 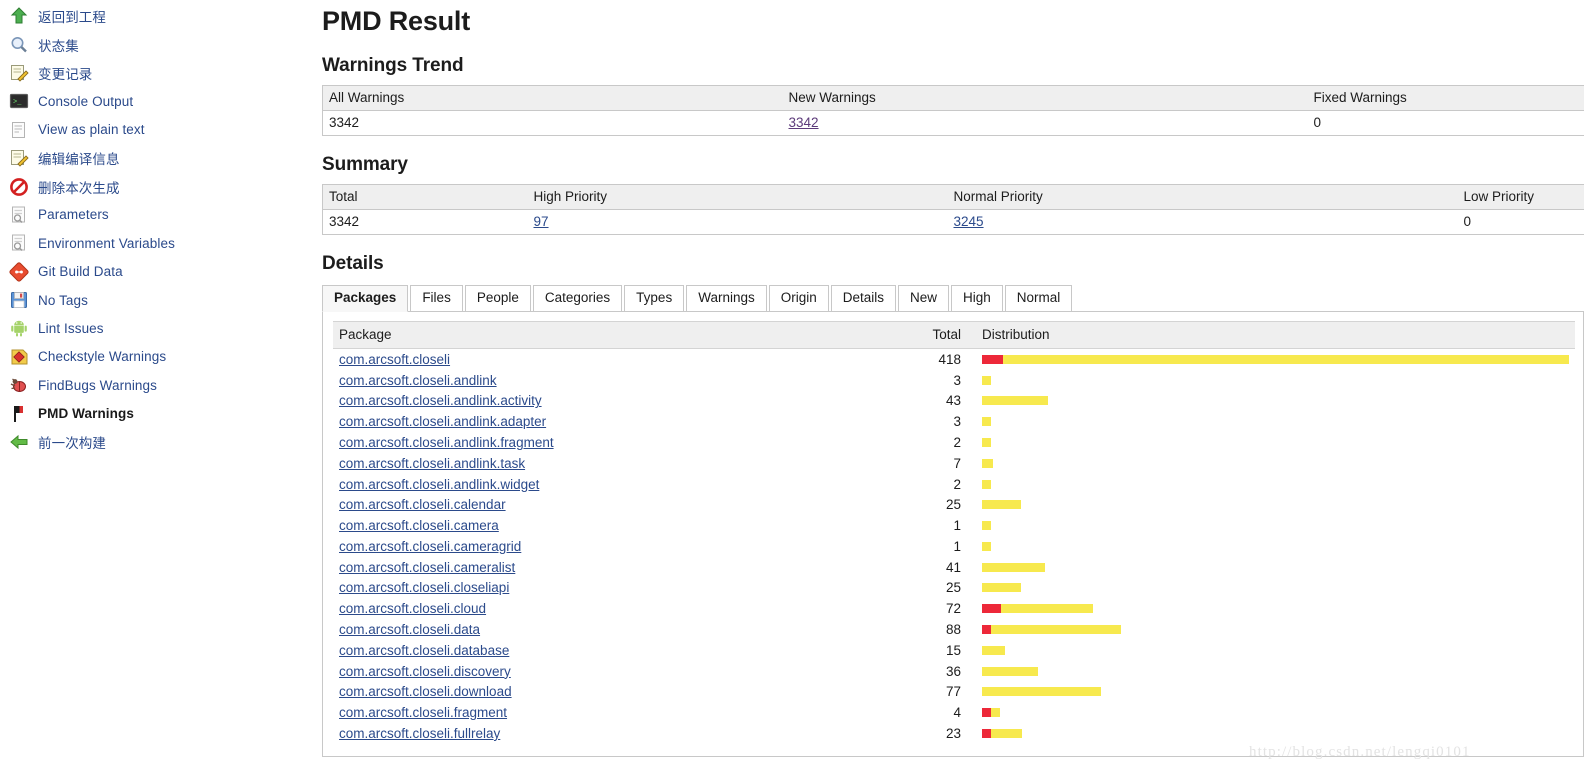 What do you see at coordinates (425, 691) in the screenshot?
I see `package-link: com.arcsoft.closeli.download` at bounding box center [425, 691].